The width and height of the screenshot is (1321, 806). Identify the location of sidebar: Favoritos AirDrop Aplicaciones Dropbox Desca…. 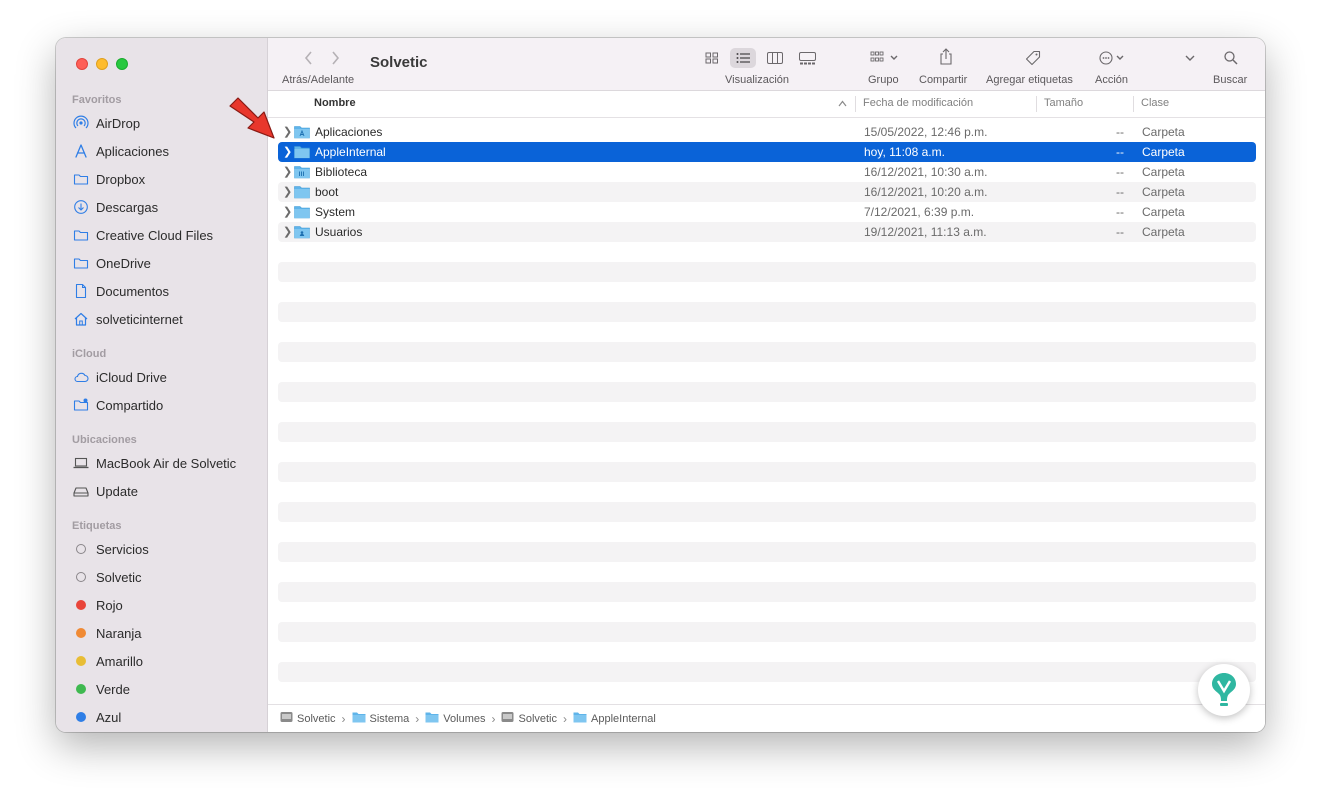
(162, 385).